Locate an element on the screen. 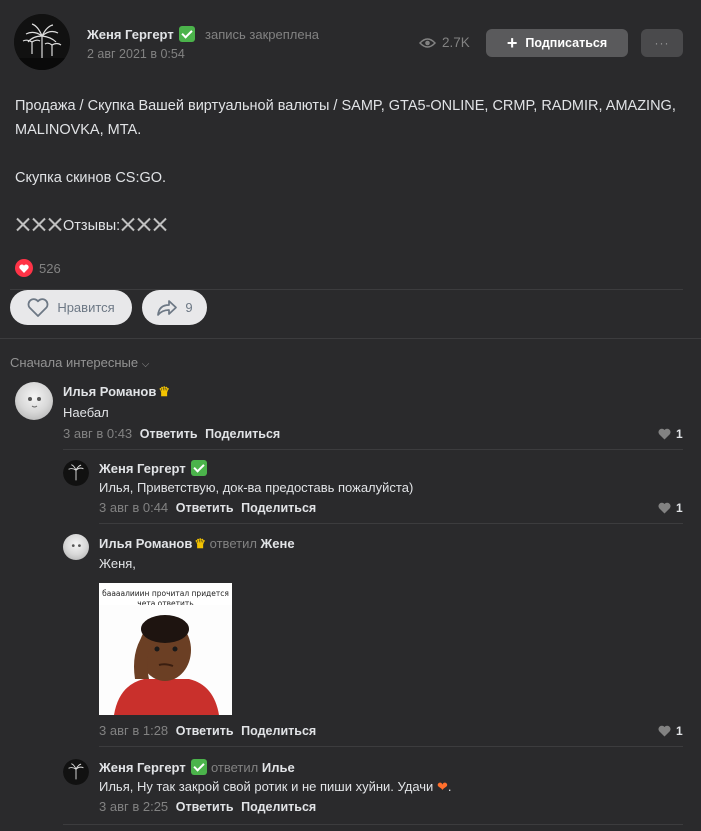 Image resolution: width=701 pixels, height=831 pixels. reply-target: Илье is located at coordinates (278, 767).